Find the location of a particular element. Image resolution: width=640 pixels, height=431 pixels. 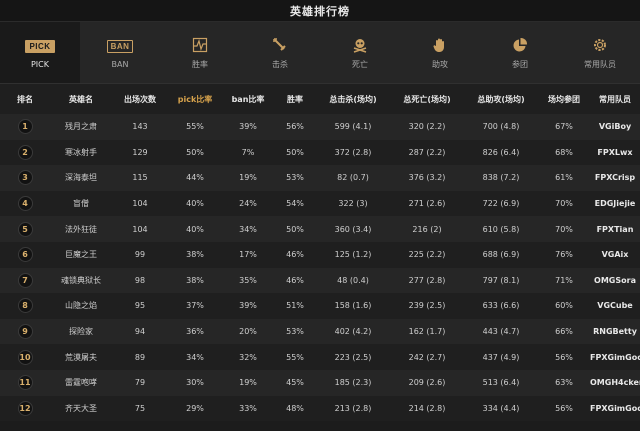

games-cell: 94 is located at coordinates (140, 332).